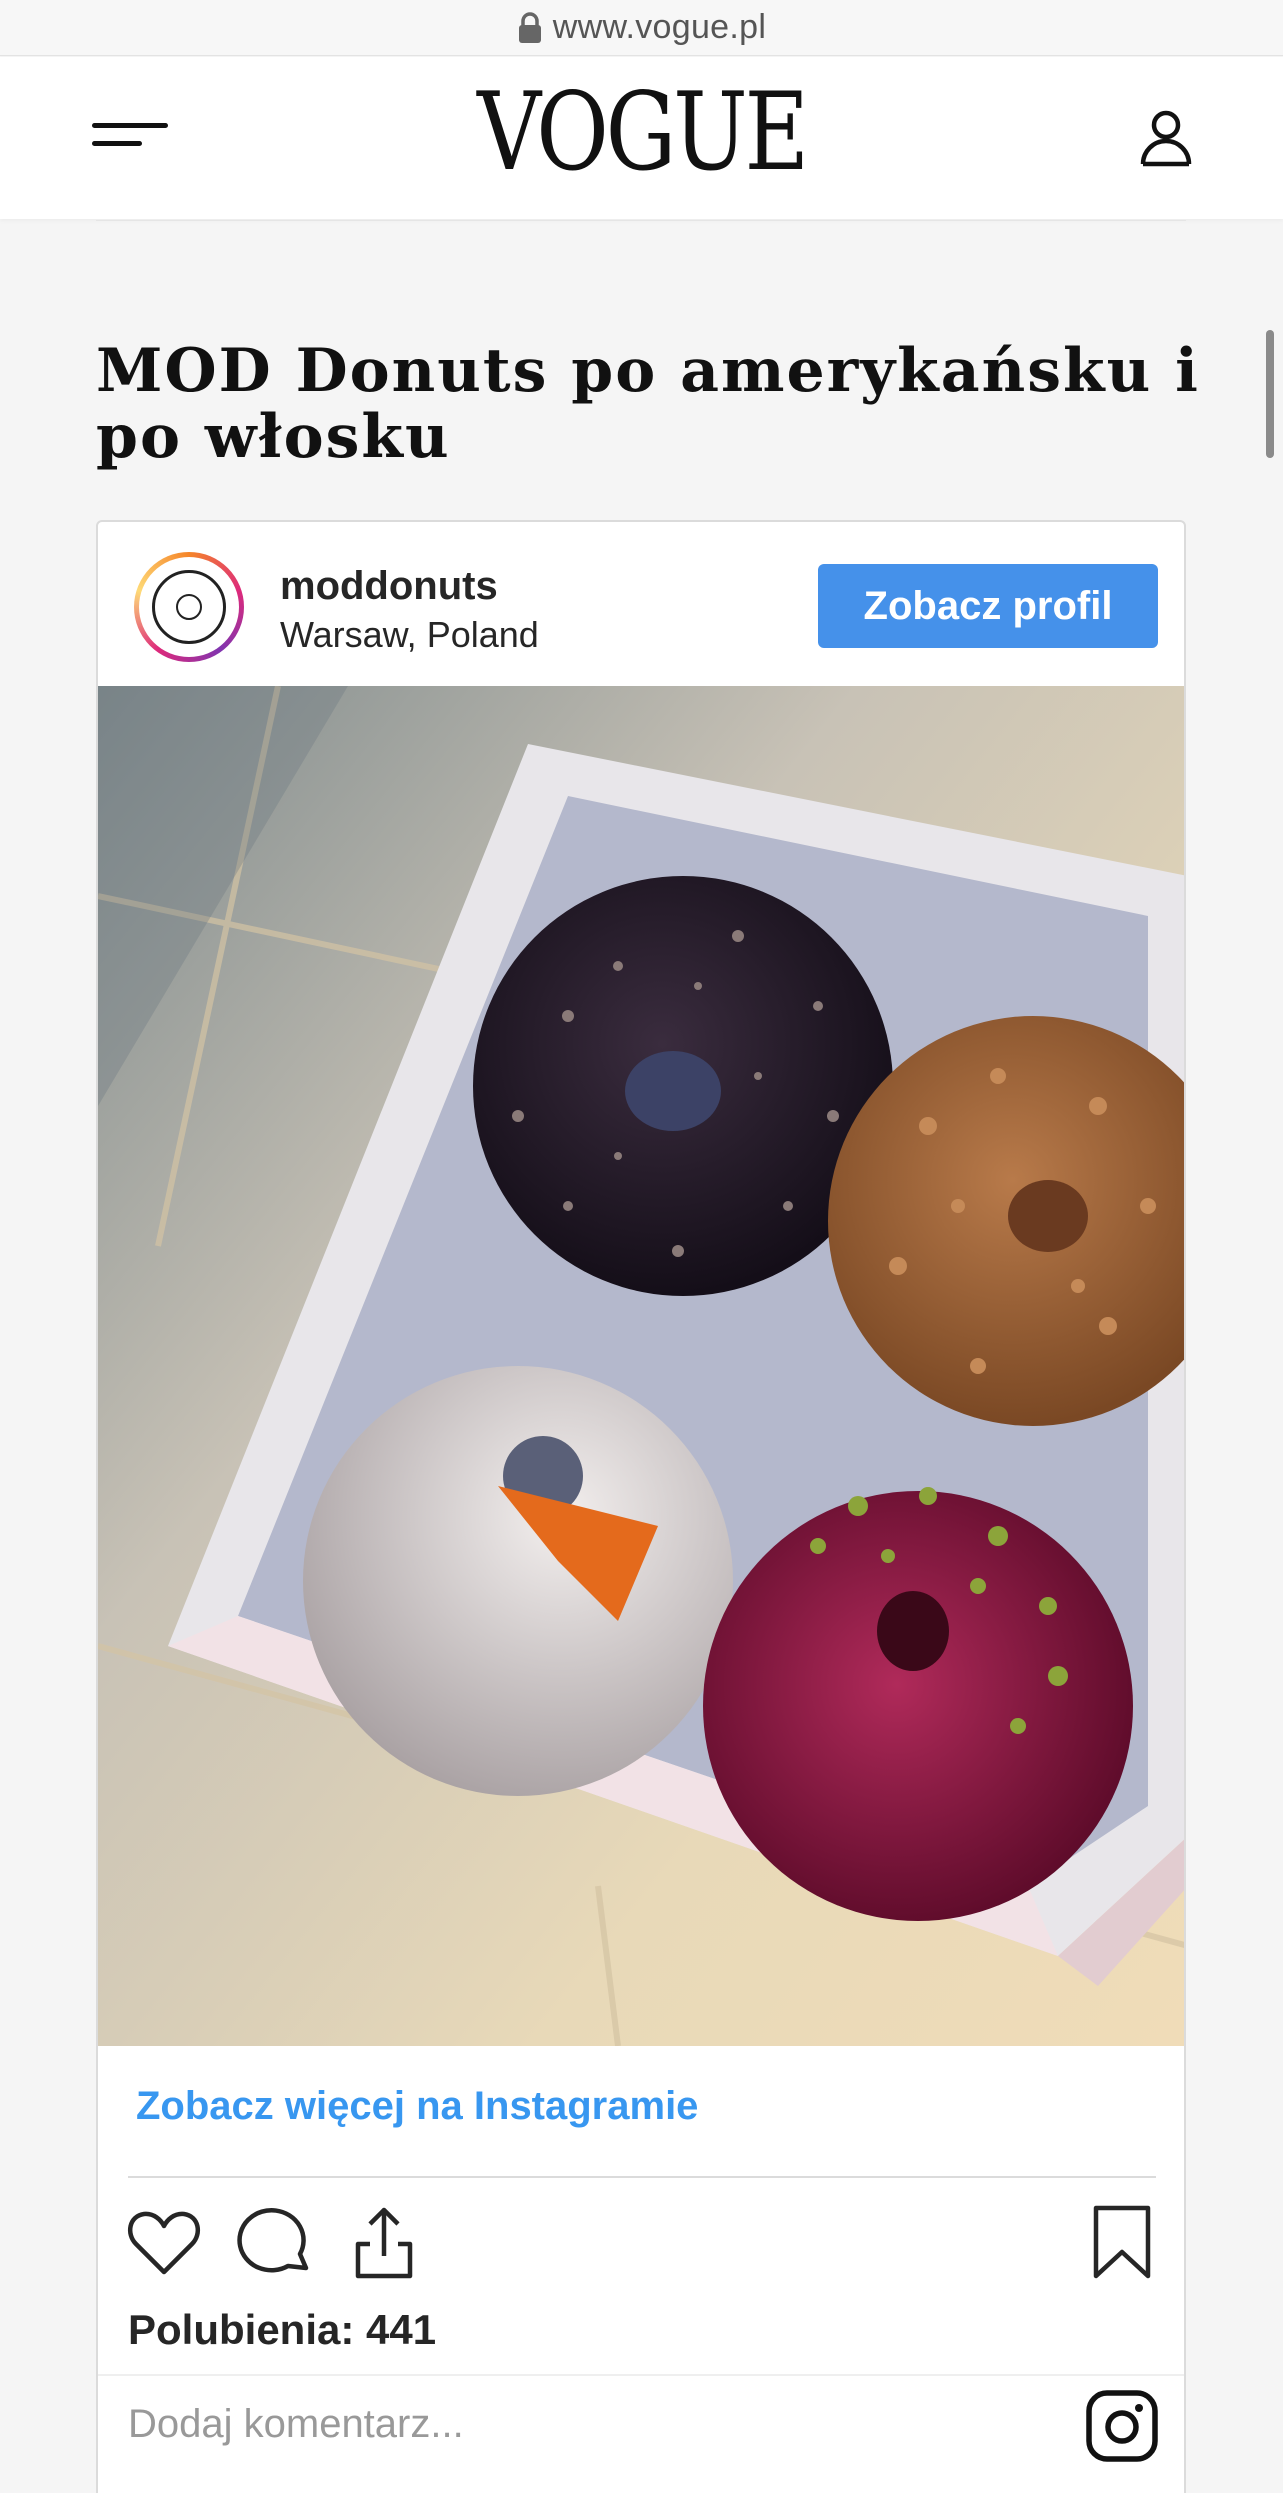 This screenshot has height=2493, width=1283. Describe the element at coordinates (641, 220) in the screenshot. I see `header-divider` at that location.